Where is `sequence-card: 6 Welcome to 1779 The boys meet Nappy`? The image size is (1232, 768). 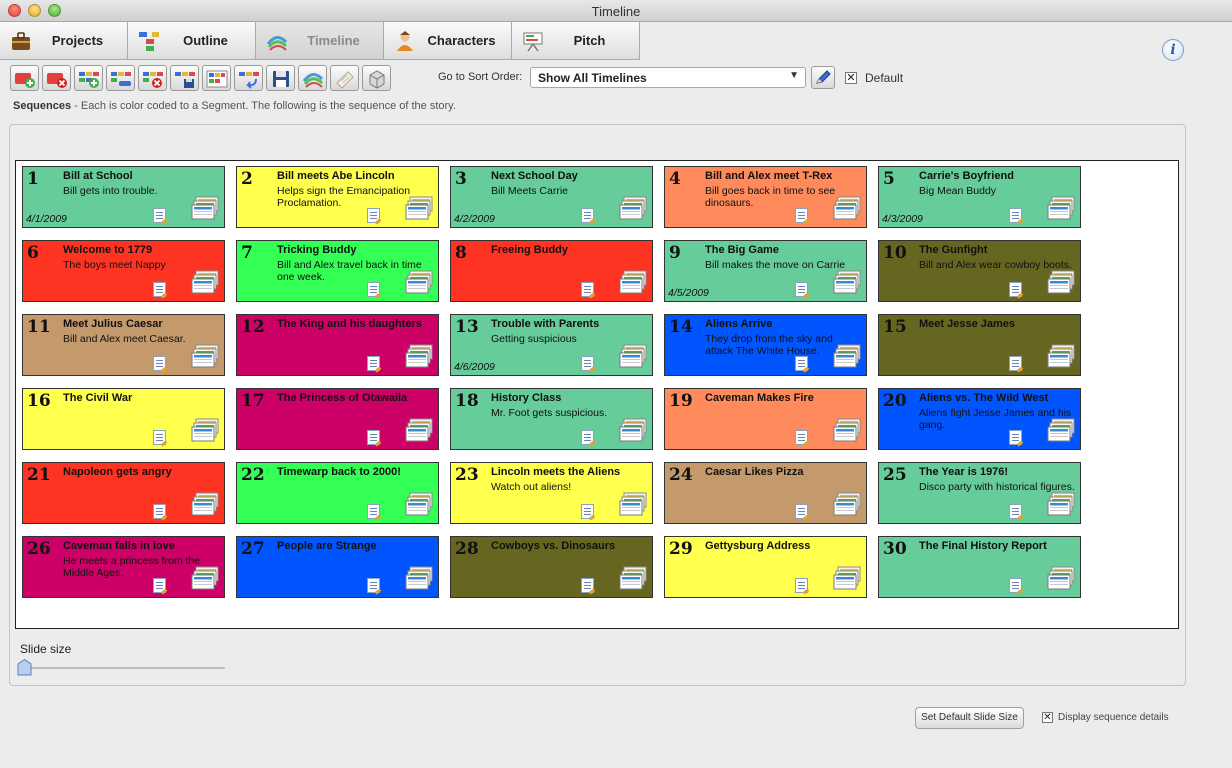 sequence-card: 6 Welcome to 1779 The boys meet Nappy is located at coordinates (123, 271).